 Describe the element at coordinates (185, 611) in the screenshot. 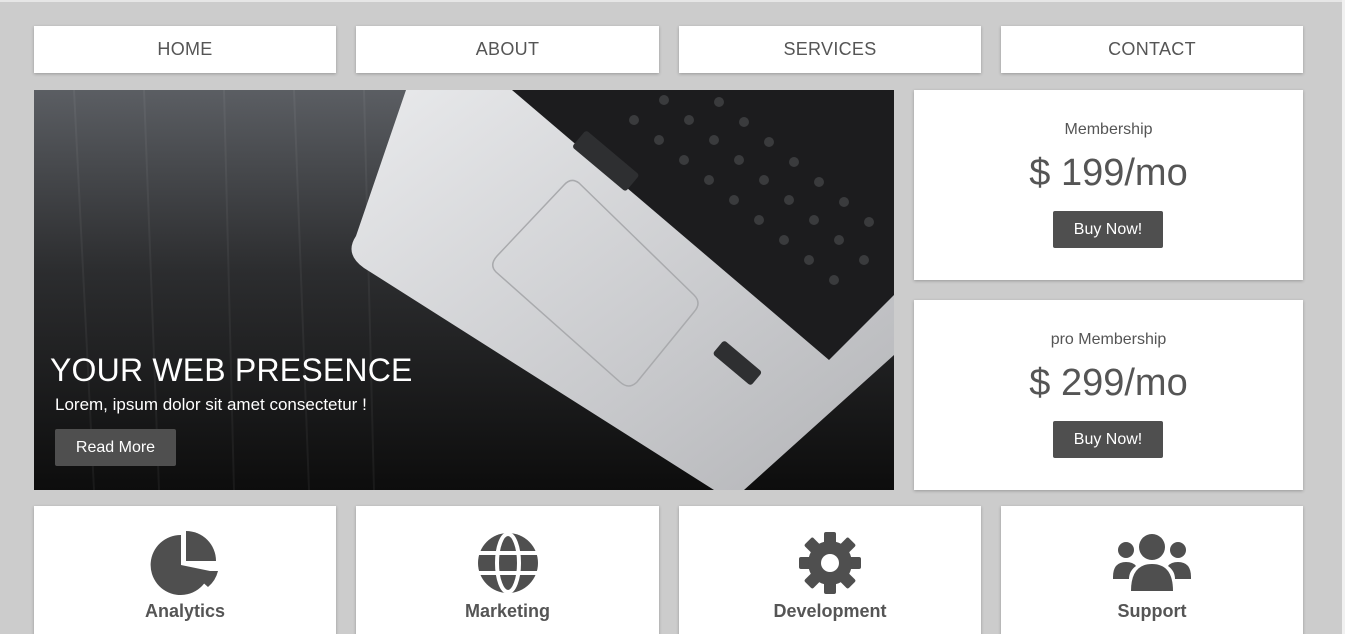

I see `service-label-analytics: Analytics` at that location.